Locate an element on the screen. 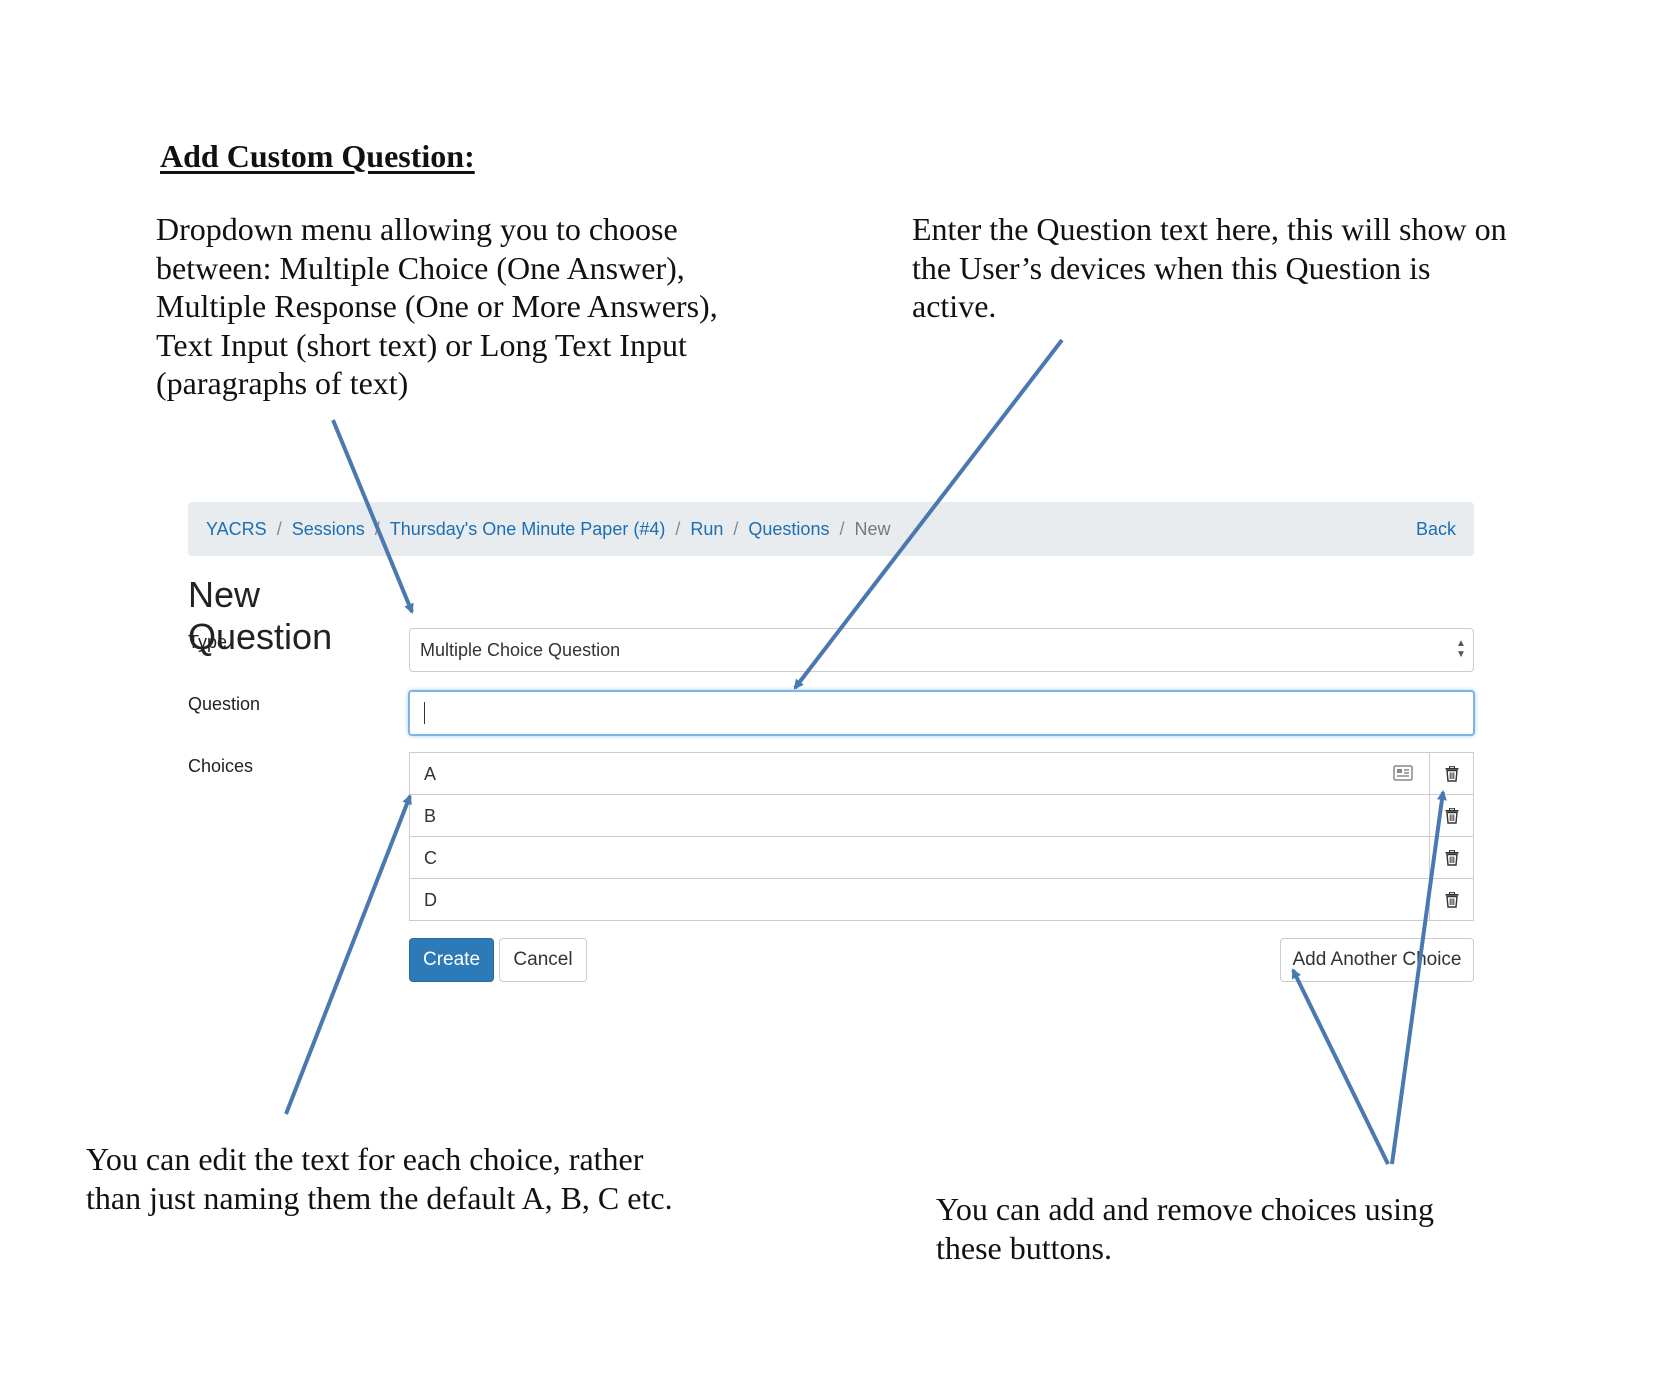 Image resolution: width=1654 pixels, height=1376 pixels. arrow-to-delete-button is located at coordinates (1418, 977).